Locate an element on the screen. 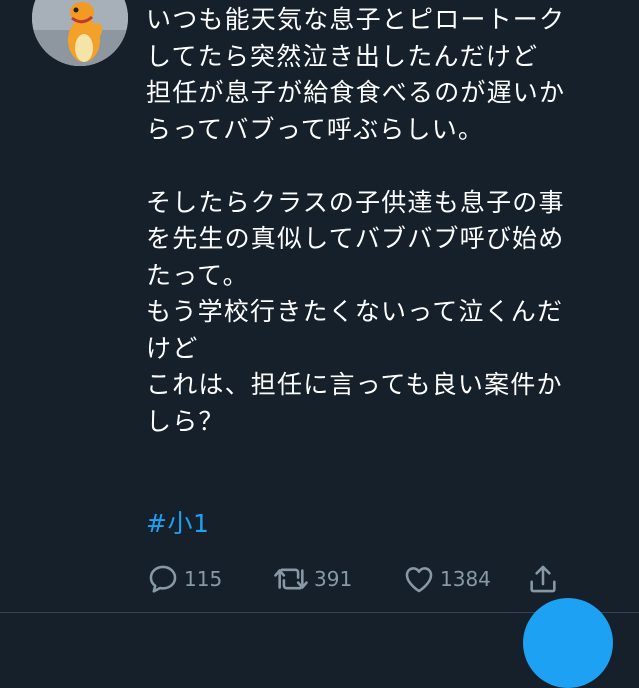  tweet-actions: 115 391 1384 is located at coordinates (386, 579).